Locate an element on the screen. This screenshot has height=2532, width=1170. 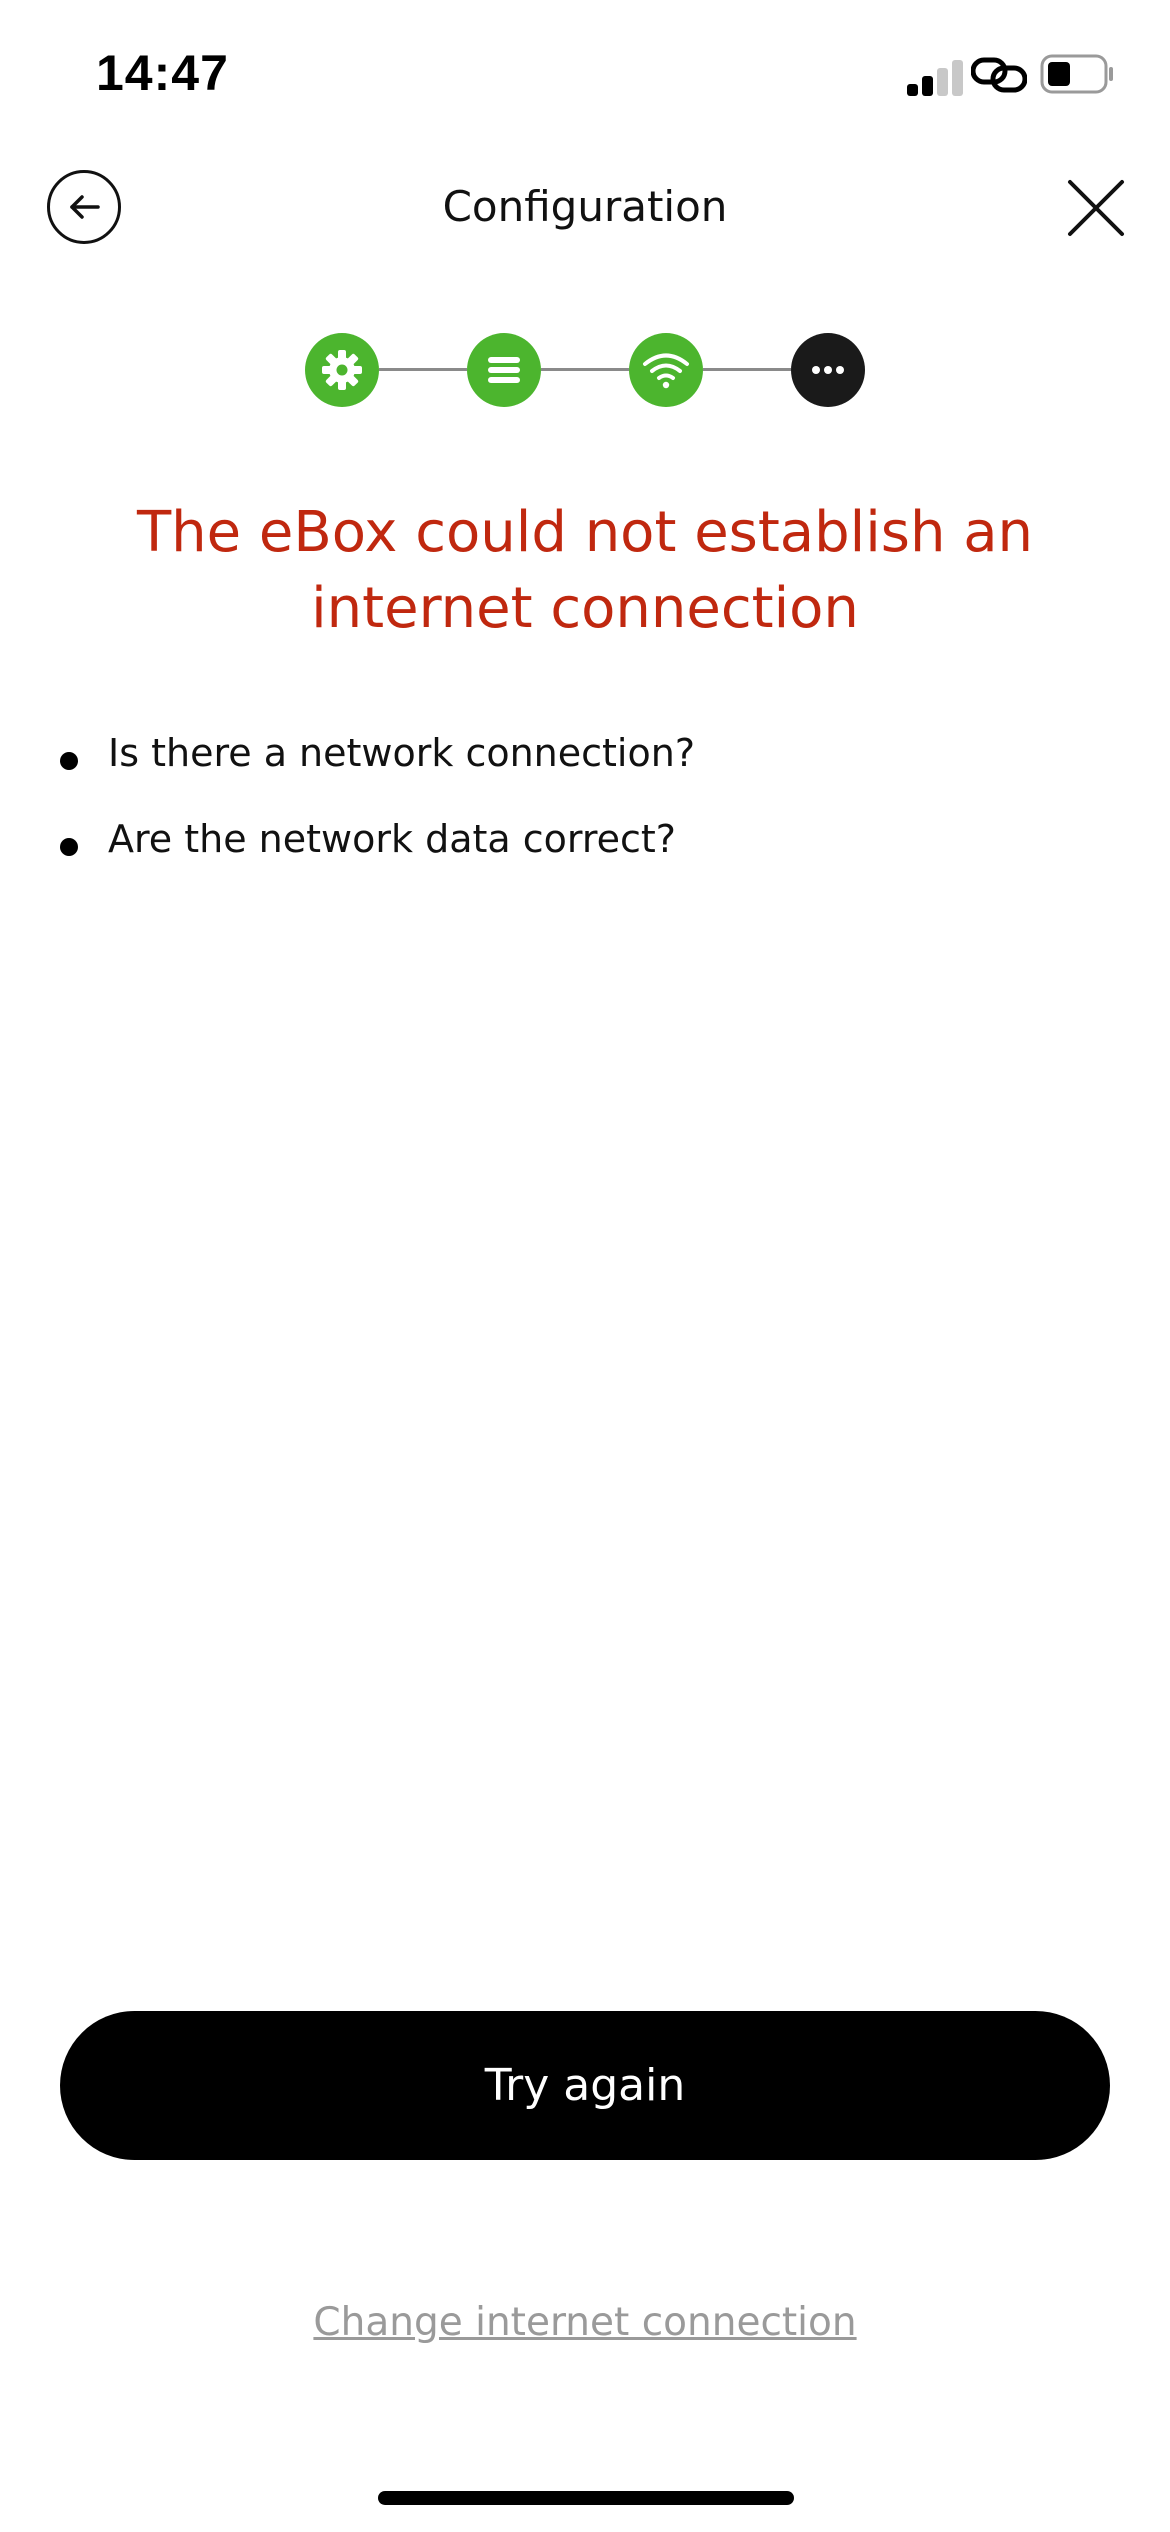
list-item: Is there a network connection? is located at coordinates (586, 765).